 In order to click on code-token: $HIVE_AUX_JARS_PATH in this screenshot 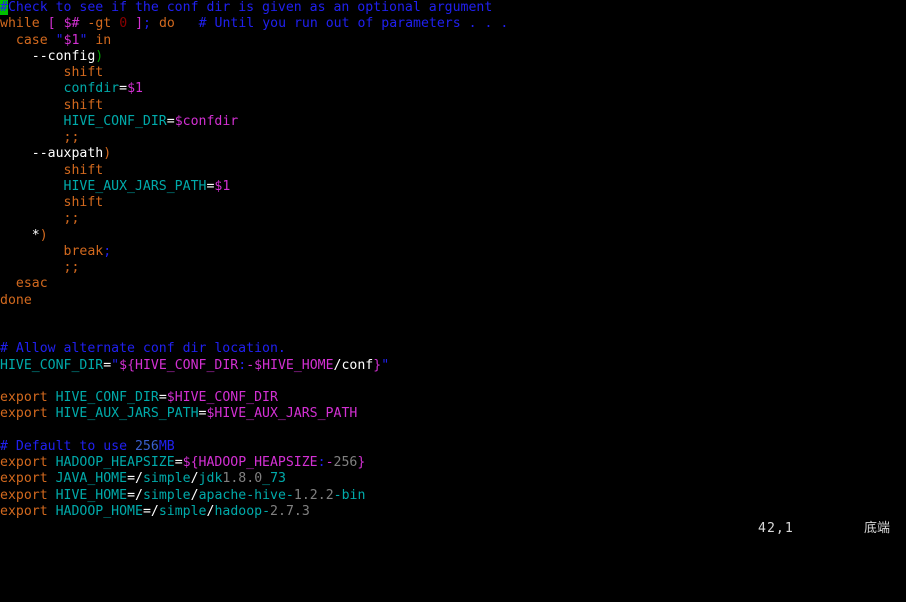, I will do `click(282, 414)`.